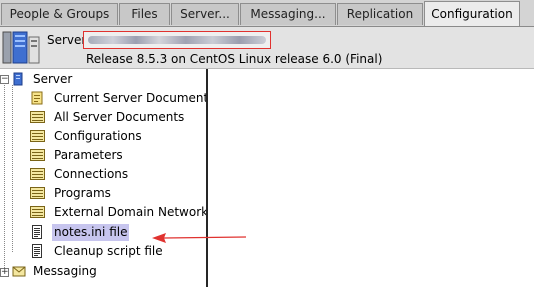 Image resolution: width=534 pixels, height=287 pixels. I want to click on expand-messaging-toggle: +, so click(4, 272).